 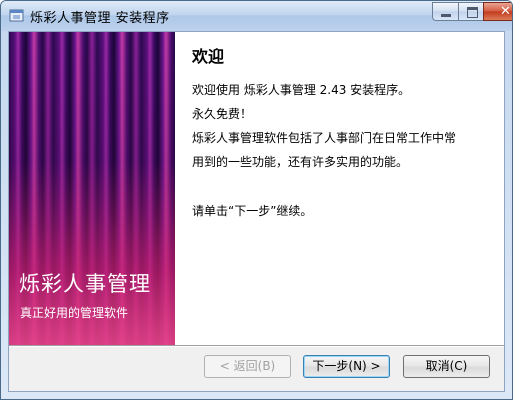 What do you see at coordinates (247, 366) in the screenshot?
I see `back-button: < 返回(B)` at bounding box center [247, 366].